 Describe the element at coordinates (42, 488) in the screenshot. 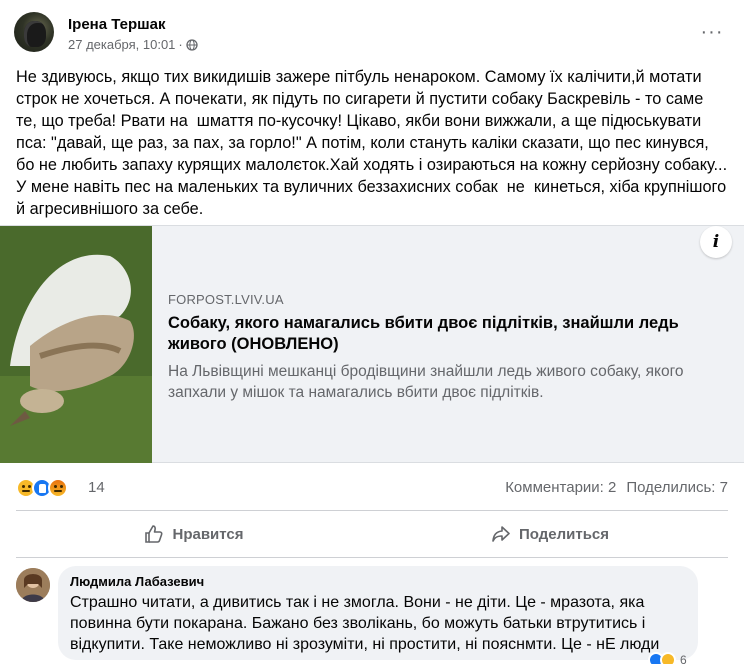

I see `reaction-icons` at that location.